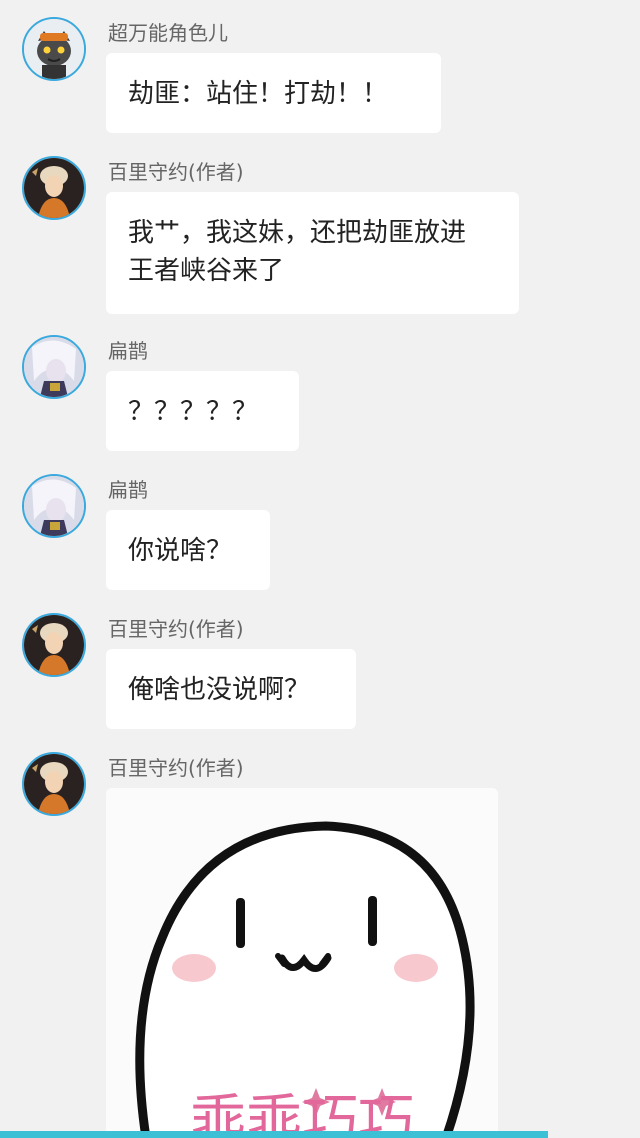 This screenshot has height=1138, width=640. Describe the element at coordinates (193, 412) in the screenshot. I see `message-text: ？？？？？` at that location.